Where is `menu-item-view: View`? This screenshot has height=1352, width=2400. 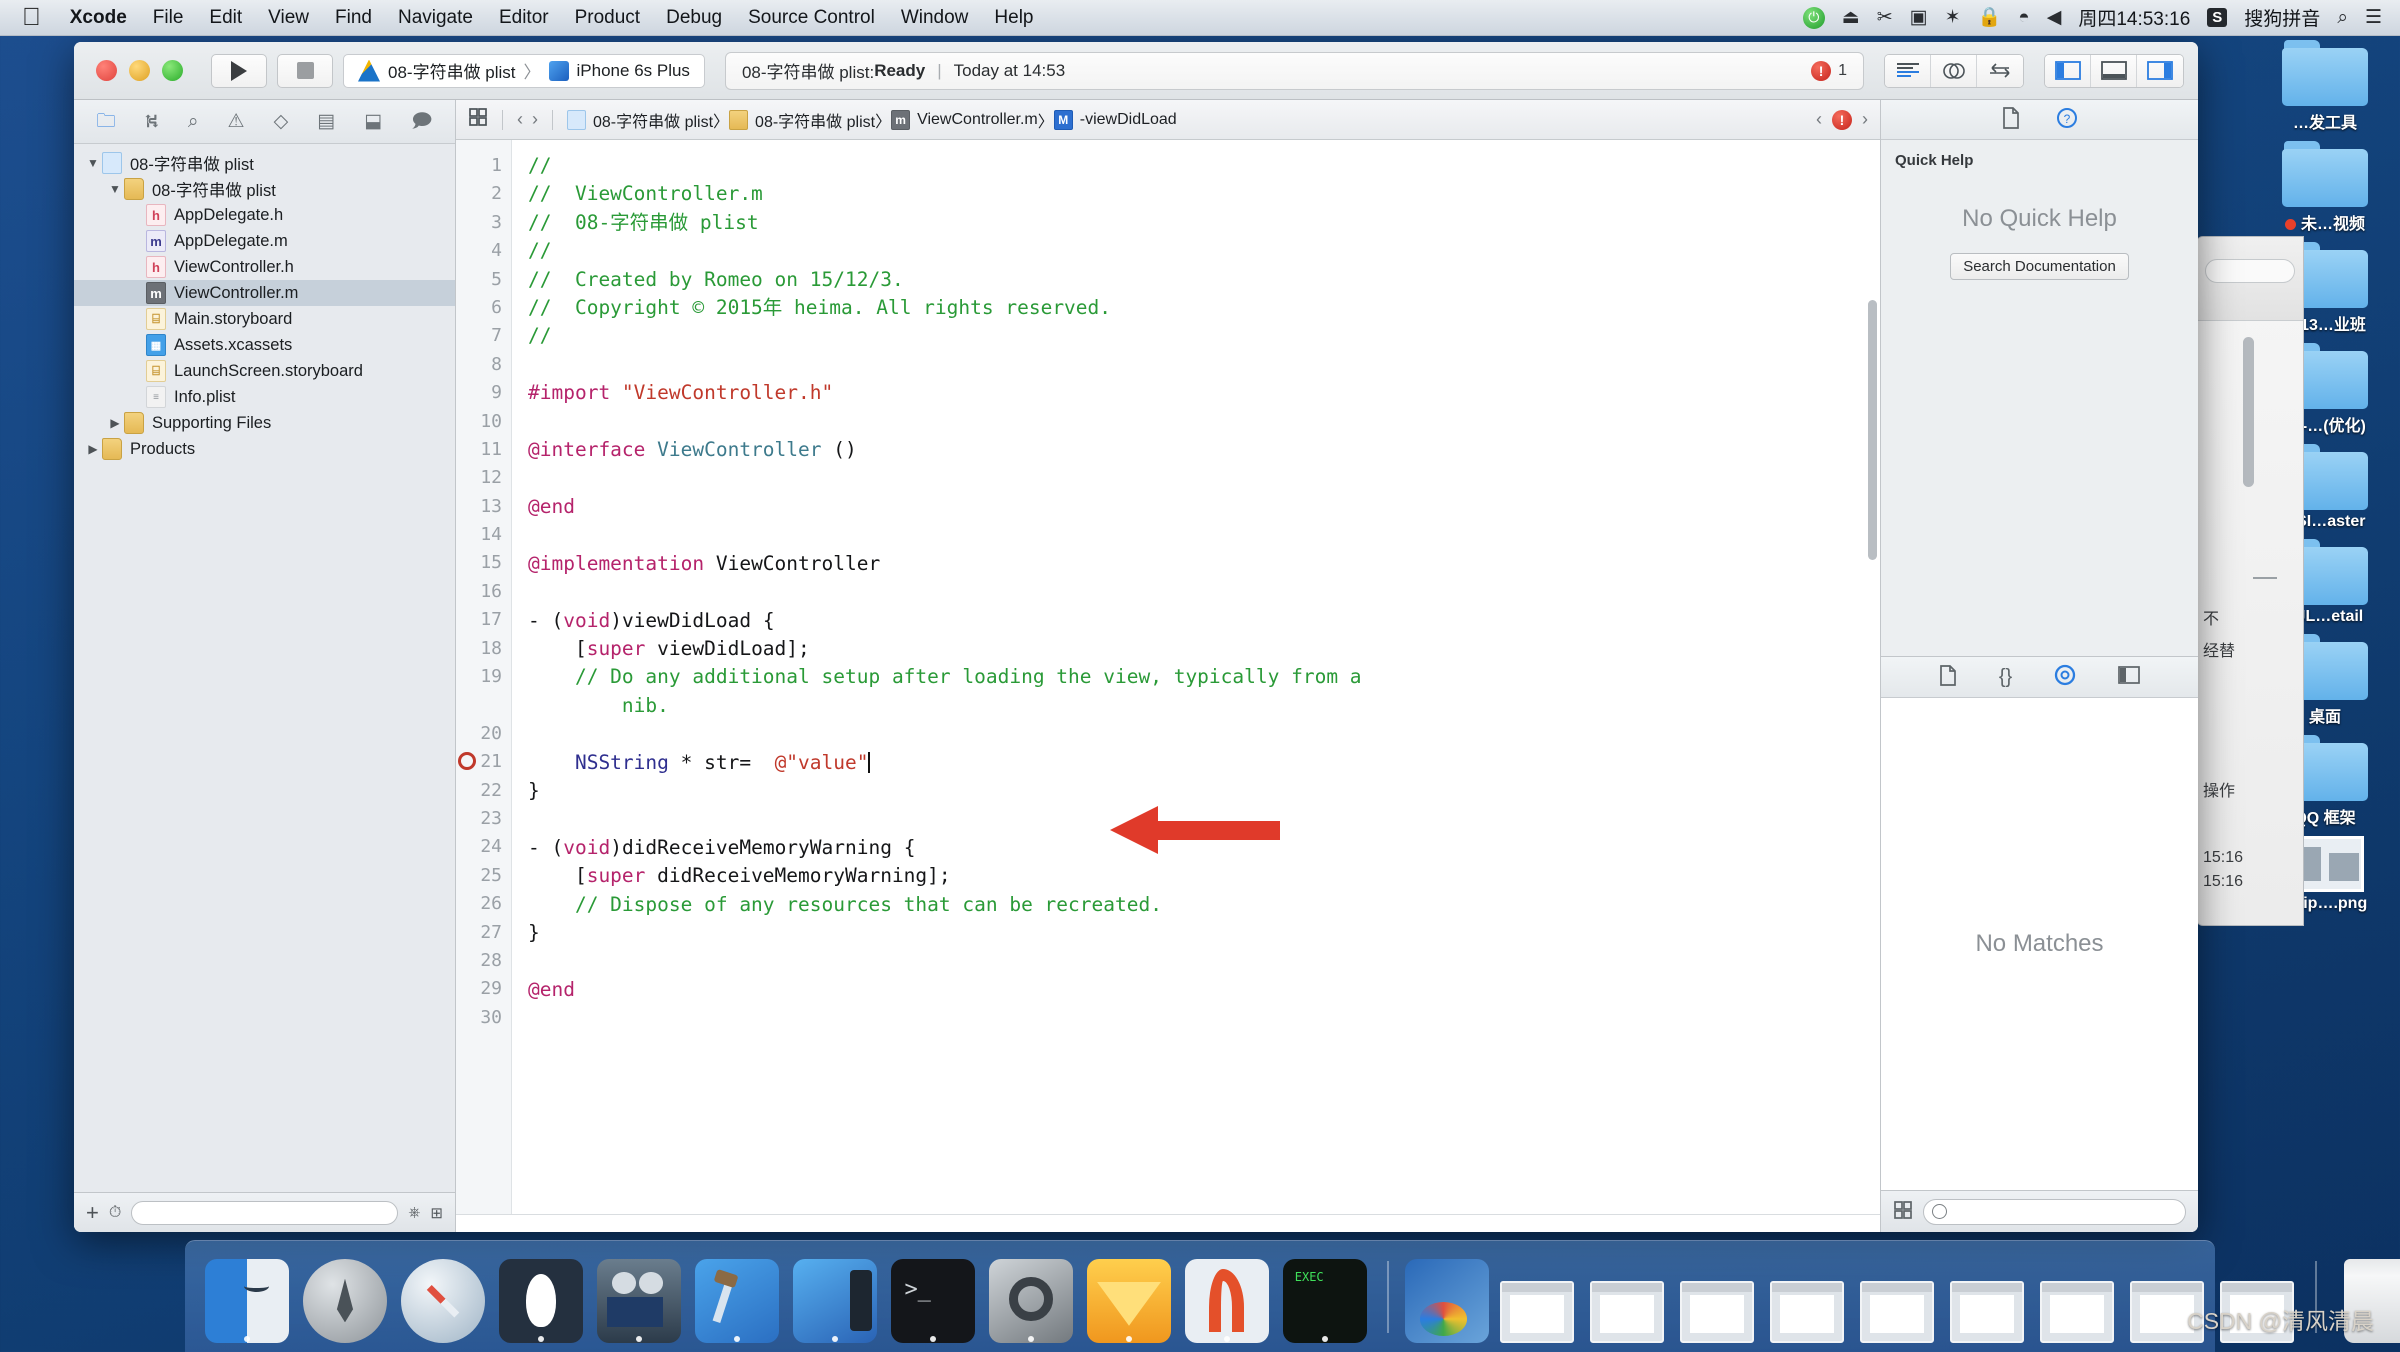
menu-item-view: View is located at coordinates (288, 18).